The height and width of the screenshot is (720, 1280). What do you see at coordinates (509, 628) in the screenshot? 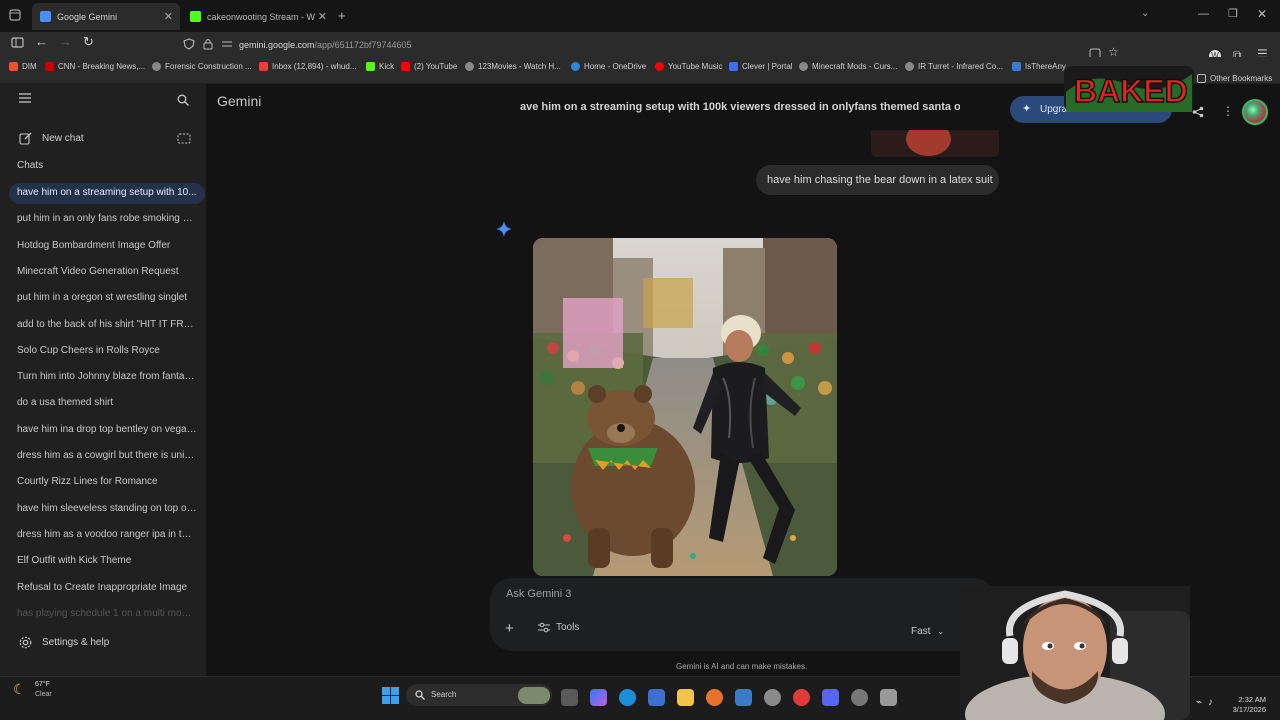
I see `add-attachment-icon: +` at bounding box center [509, 628].